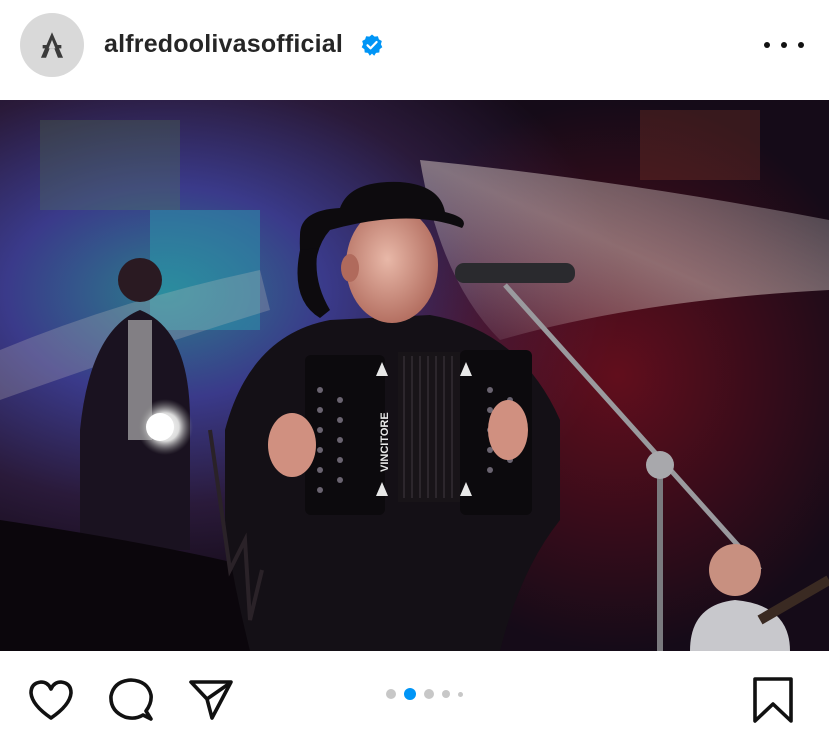 The width and height of the screenshot is (829, 743). I want to click on send-icon, so click(211, 700).